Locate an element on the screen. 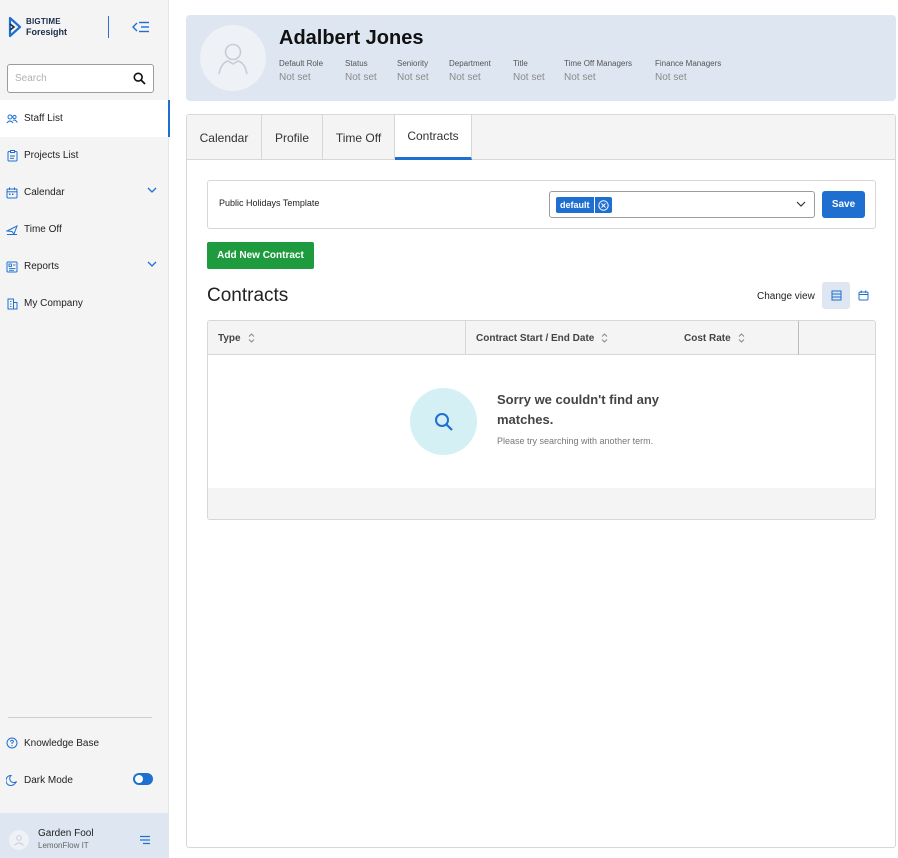 This screenshot has width=898, height=858. close-circle-icon is located at coordinates (603, 205).